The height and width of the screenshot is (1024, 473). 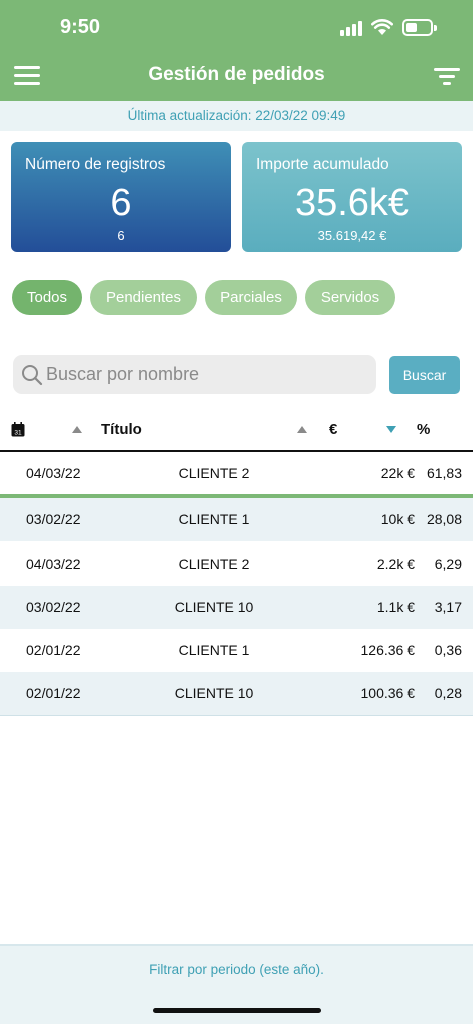 What do you see at coordinates (47, 297) in the screenshot?
I see `filter-chip-todos: Todos` at bounding box center [47, 297].